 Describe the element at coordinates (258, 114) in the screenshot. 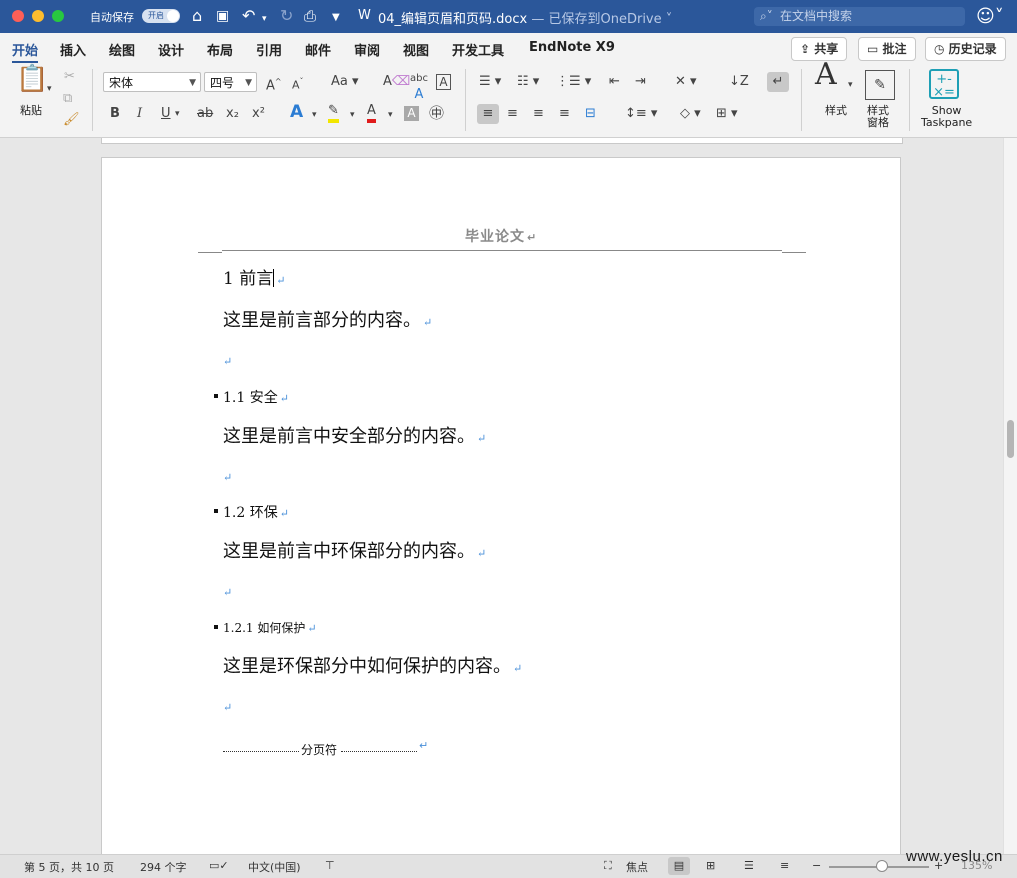

I see `superscript-button: x²` at that location.